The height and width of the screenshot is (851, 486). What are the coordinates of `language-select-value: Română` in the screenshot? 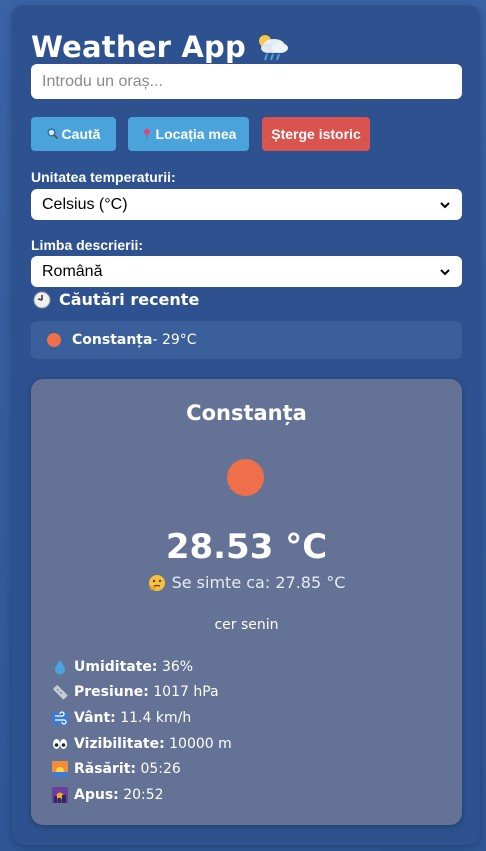 It's located at (72, 271).